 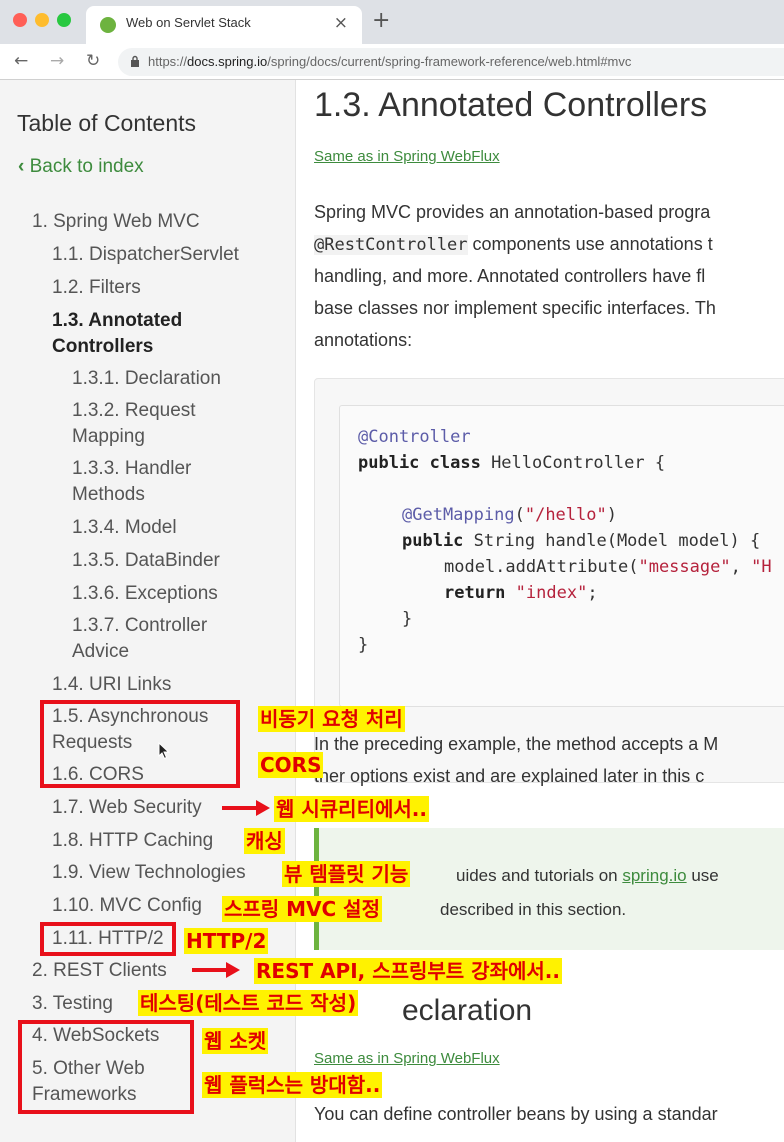 I want to click on note-cors: CORS, so click(x=291, y=765).